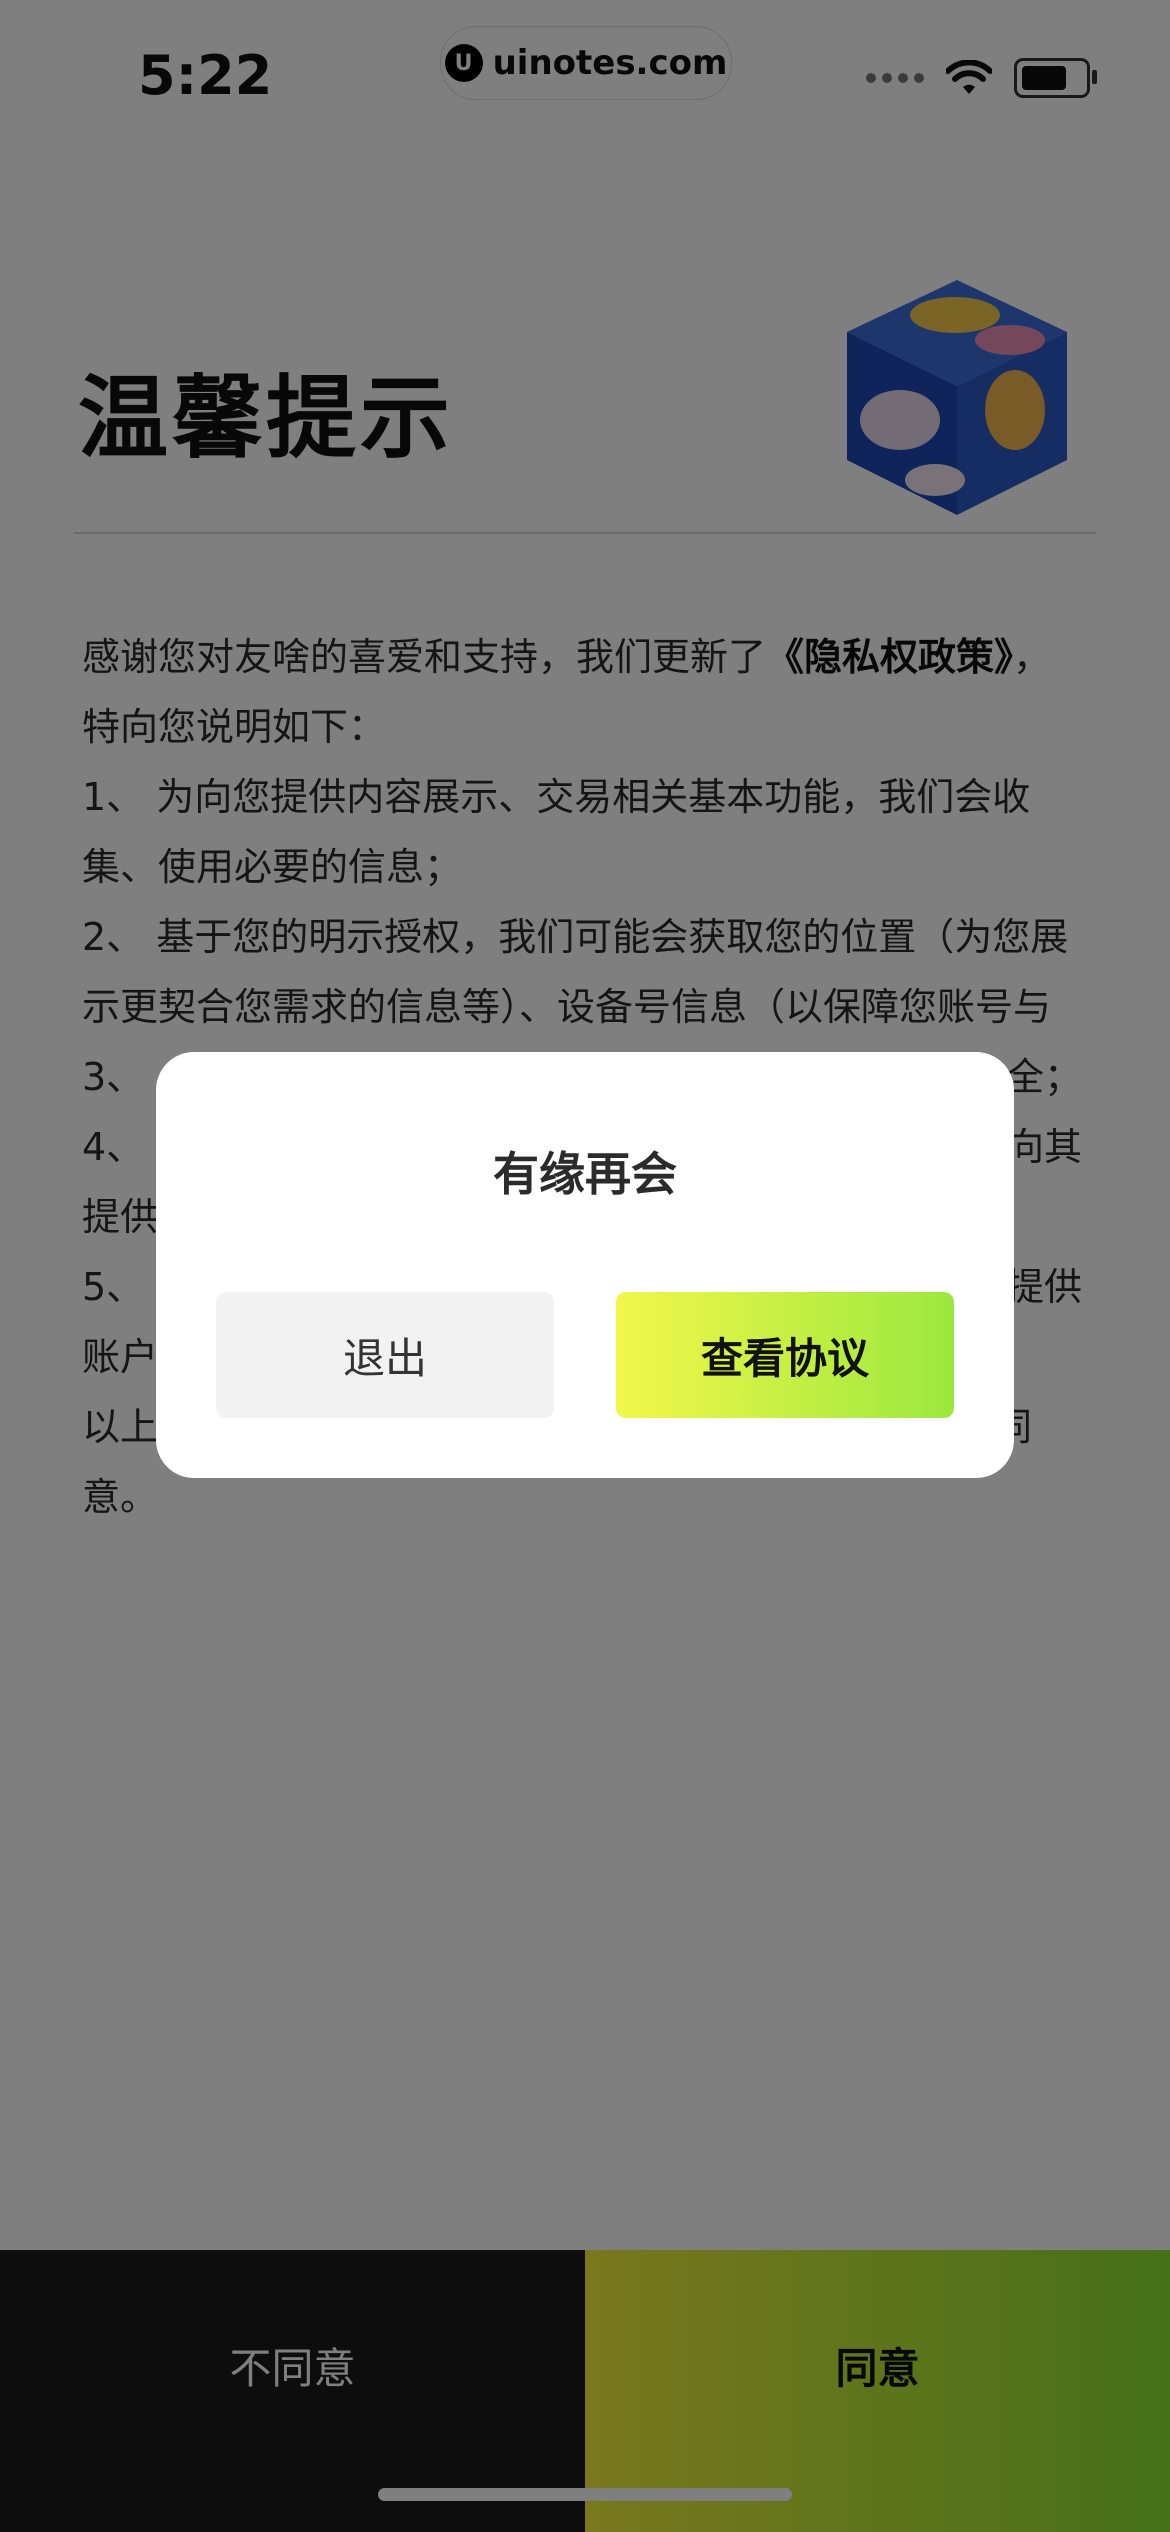 This screenshot has height=2532, width=1170. Describe the element at coordinates (585, 1174) in the screenshot. I see `dialog-title: 有缘再会` at that location.